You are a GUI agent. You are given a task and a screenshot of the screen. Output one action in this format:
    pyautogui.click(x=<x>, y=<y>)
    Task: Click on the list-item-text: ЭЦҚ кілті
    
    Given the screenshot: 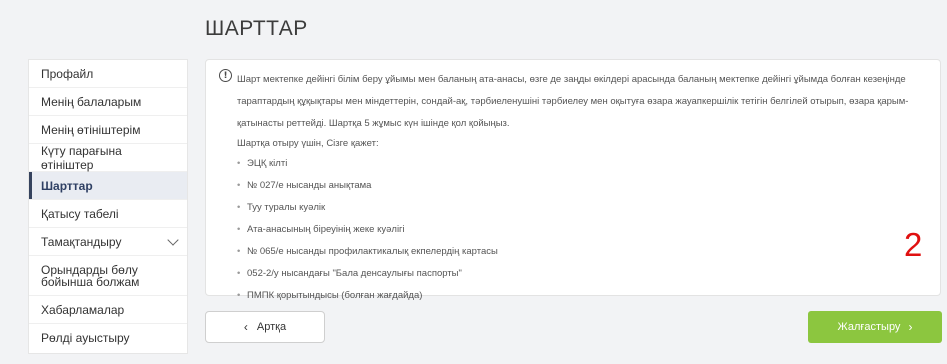 What is the action you would take?
    pyautogui.click(x=267, y=163)
    